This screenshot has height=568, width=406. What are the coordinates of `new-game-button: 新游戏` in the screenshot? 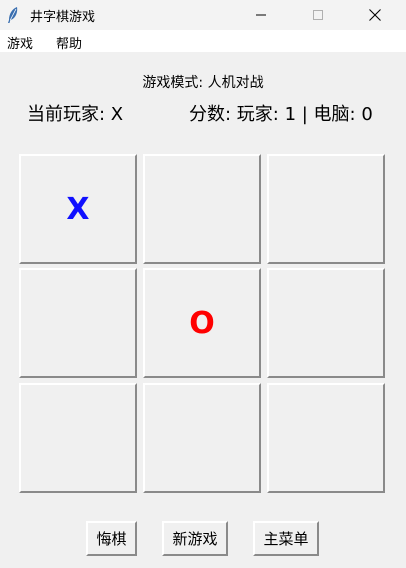 It's located at (195, 538).